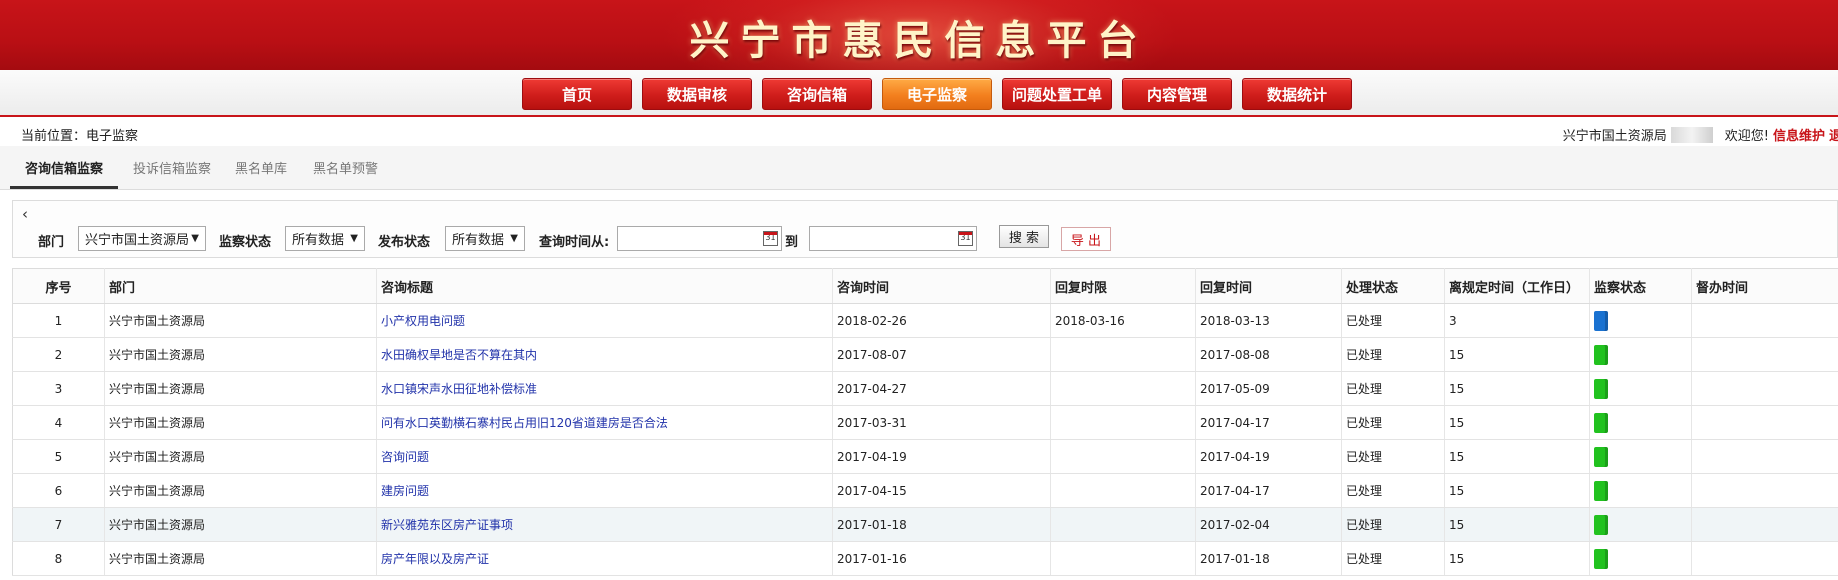 This screenshot has height=580, width=1838. Describe the element at coordinates (1268, 558) in the screenshot. I see `row-reply-time: 2017-01-18` at that location.